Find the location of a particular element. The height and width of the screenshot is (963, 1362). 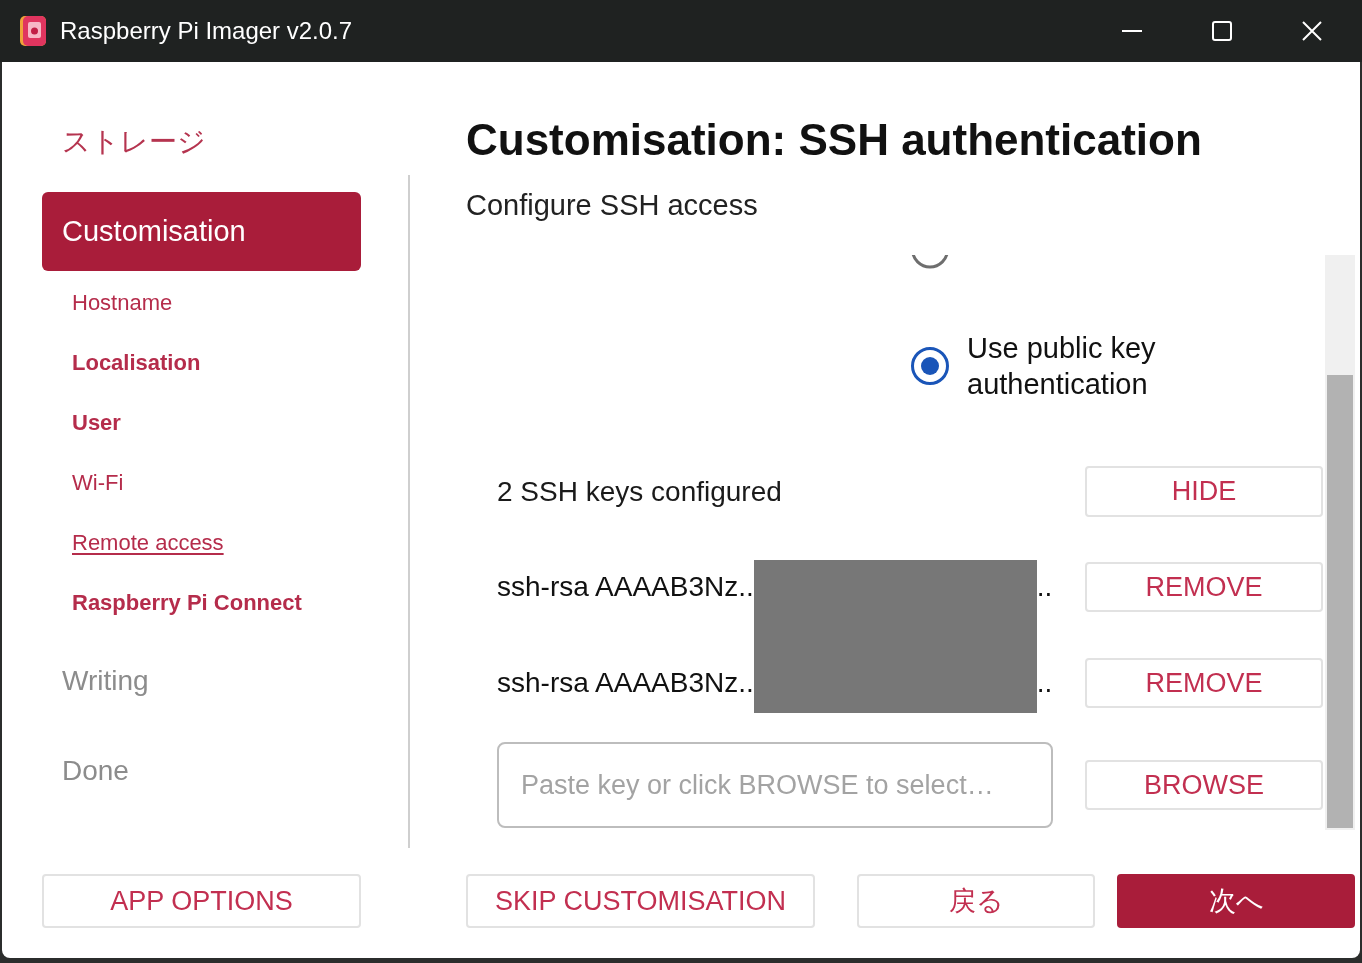

close-icon is located at coordinates (1312, 31).